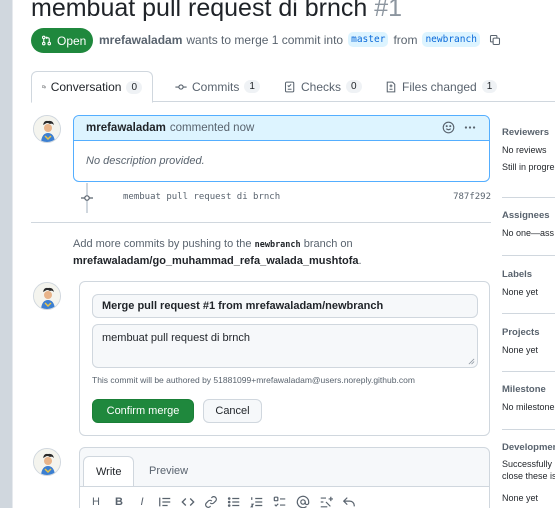 The height and width of the screenshot is (508, 555). What do you see at coordinates (188, 501) in the screenshot?
I see `code-icon` at bounding box center [188, 501].